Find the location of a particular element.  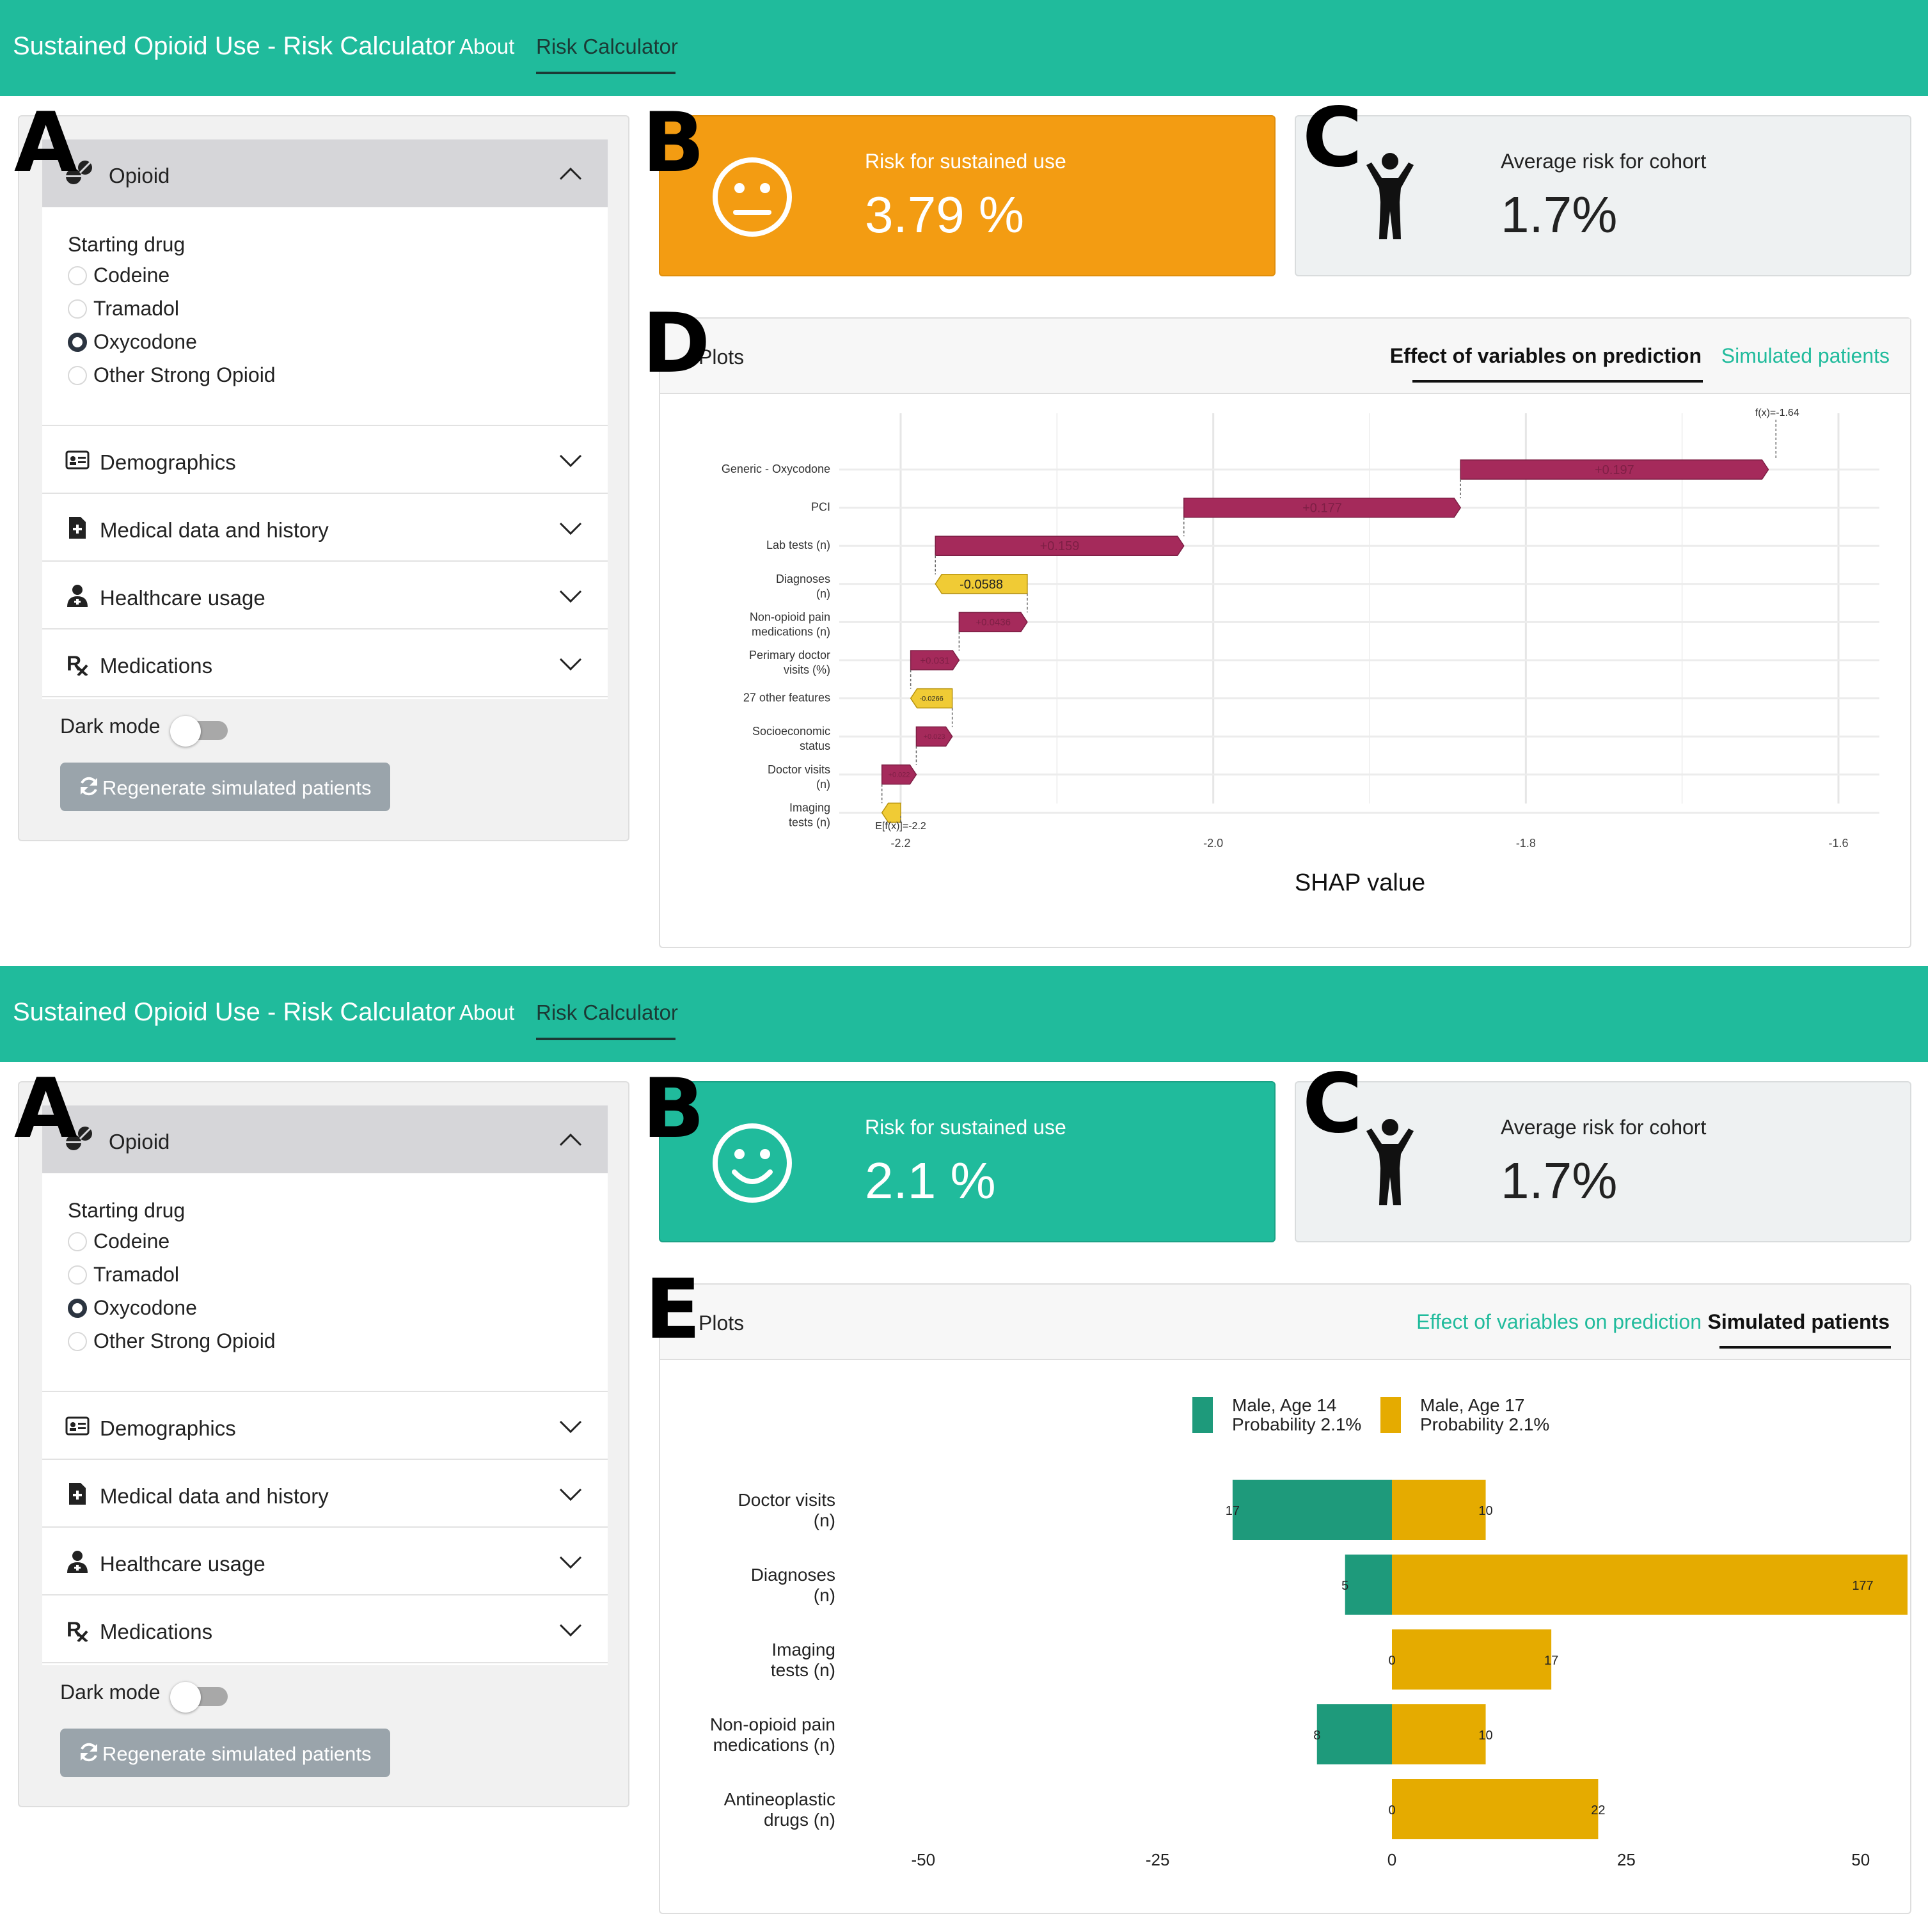

feature-label: Perimary doctor is located at coordinates (790, 655).